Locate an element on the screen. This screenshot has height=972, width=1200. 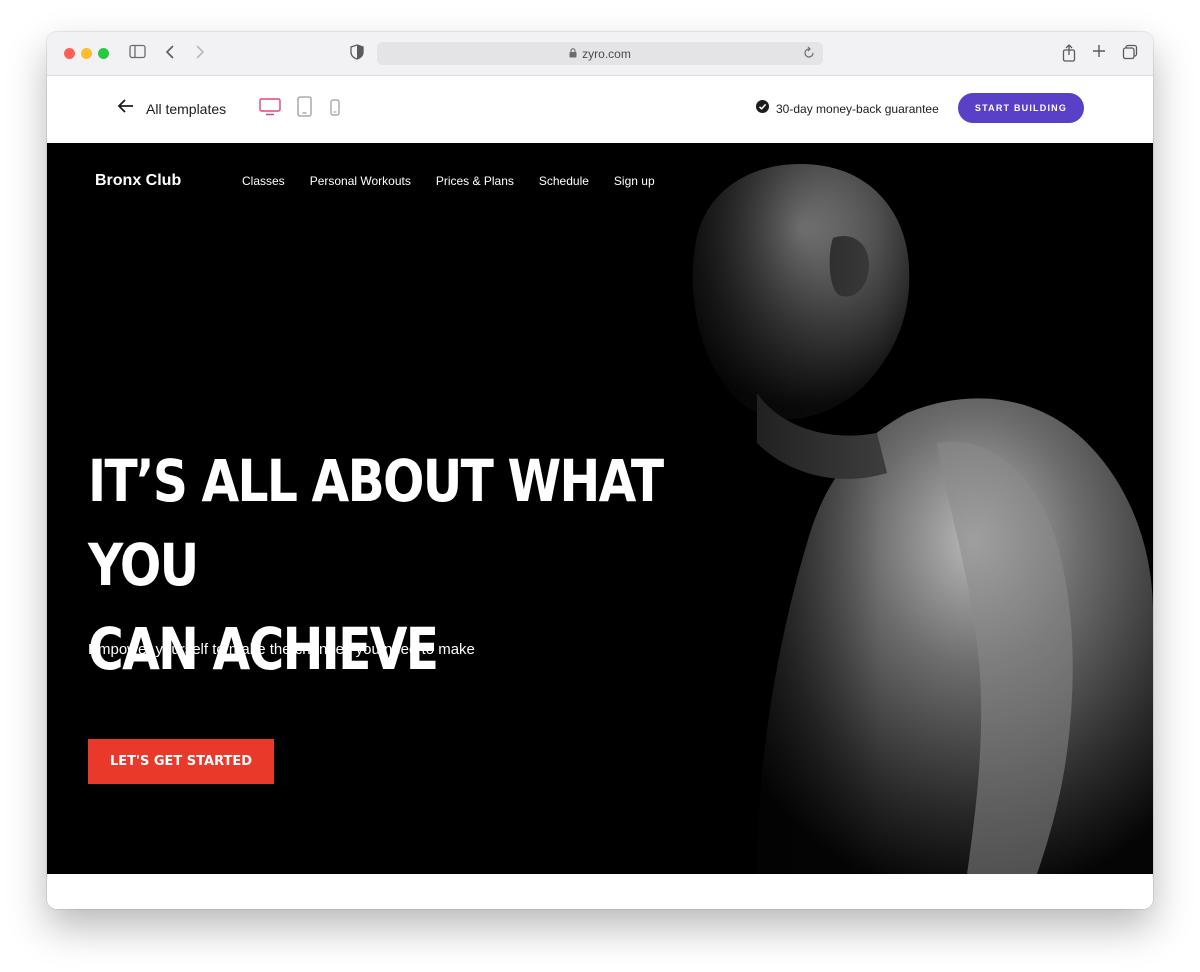
address-bar: zyro.com is located at coordinates (600, 53).